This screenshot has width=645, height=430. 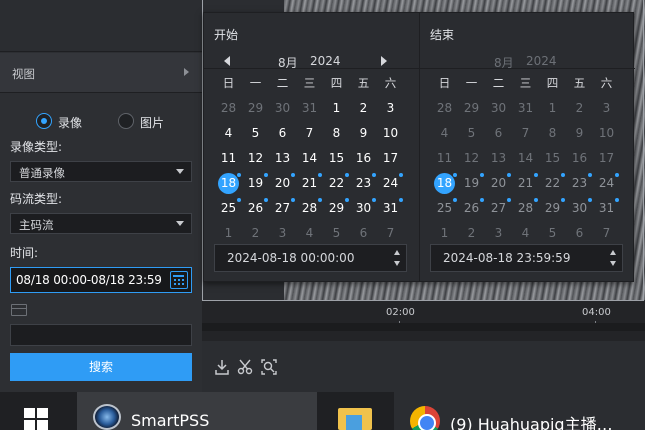 What do you see at coordinates (606, 183) in the screenshot?
I see `end-day-cell: 24` at bounding box center [606, 183].